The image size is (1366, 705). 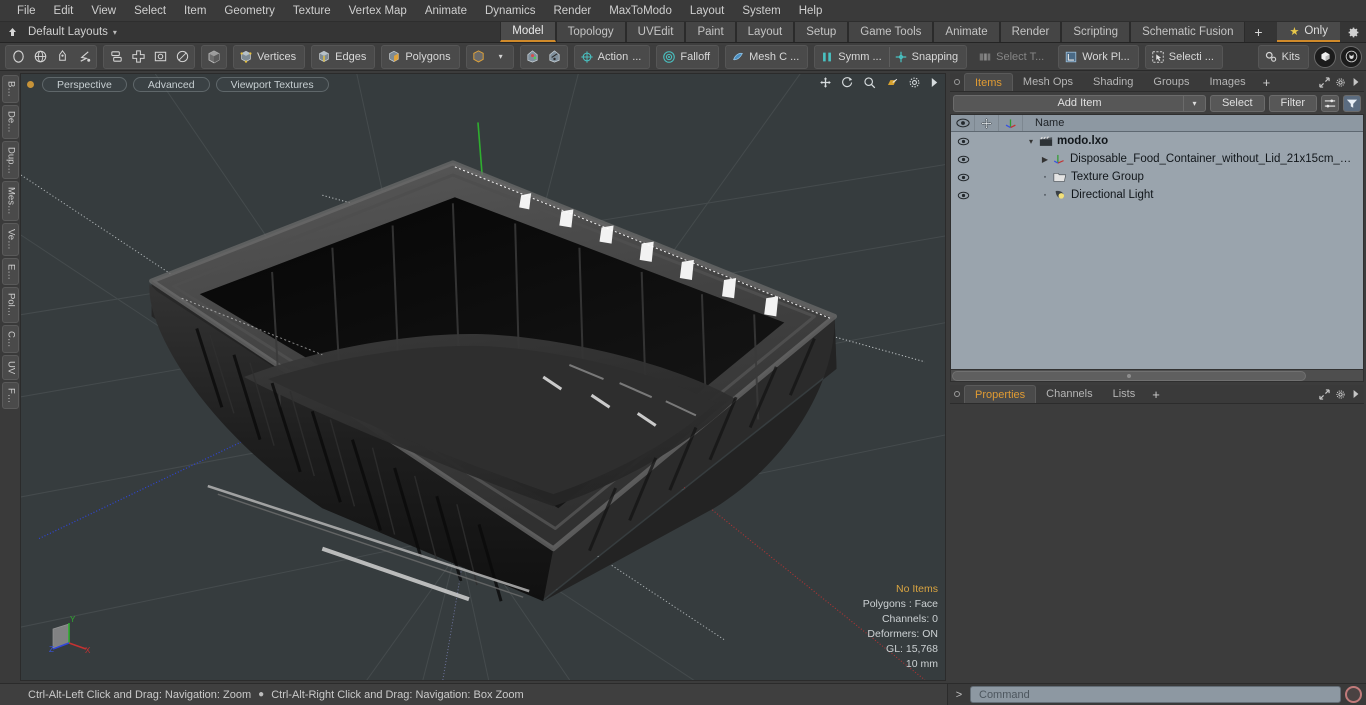 What do you see at coordinates (1124, 394) in the screenshot?
I see `tab-lists: Lists` at bounding box center [1124, 394].